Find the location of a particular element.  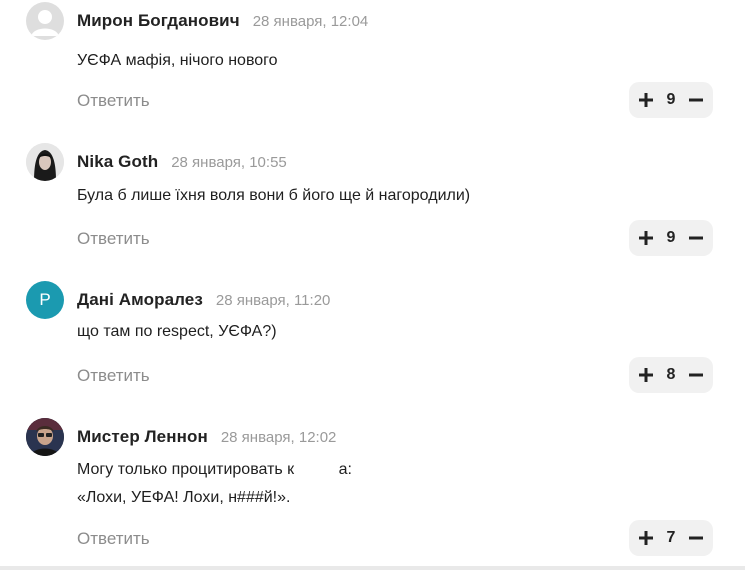

comment-header: Мирон Богданович 28 января, 12:04 is located at coordinates (222, 21).